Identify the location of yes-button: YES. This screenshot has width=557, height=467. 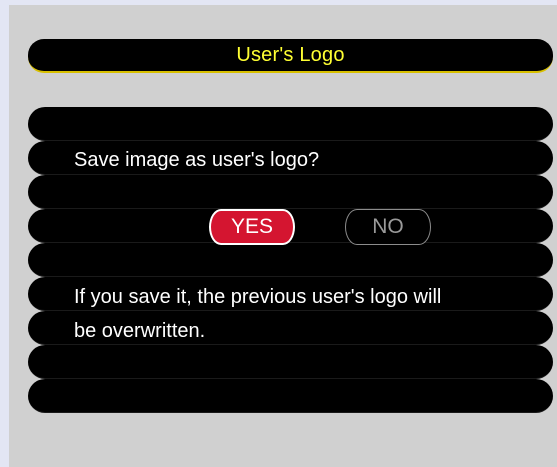
(252, 227).